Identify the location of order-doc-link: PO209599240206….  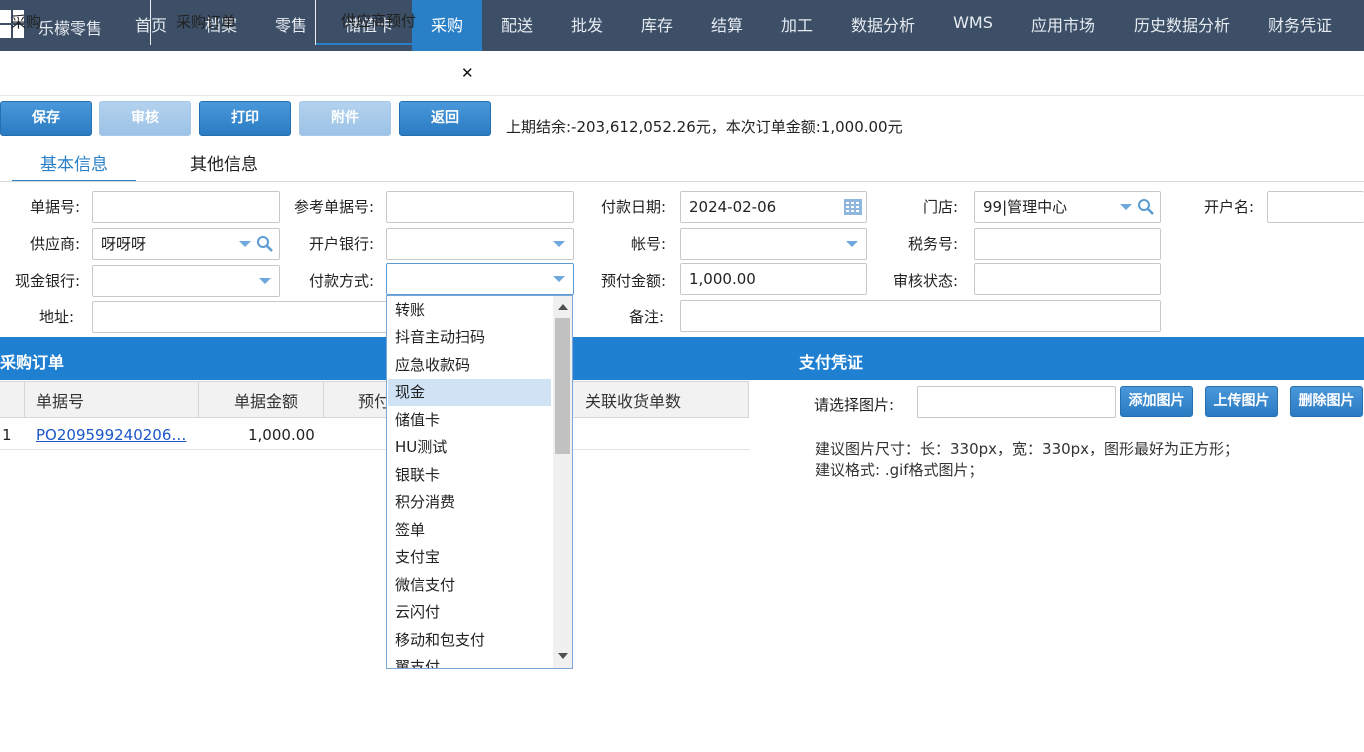
(111, 435).